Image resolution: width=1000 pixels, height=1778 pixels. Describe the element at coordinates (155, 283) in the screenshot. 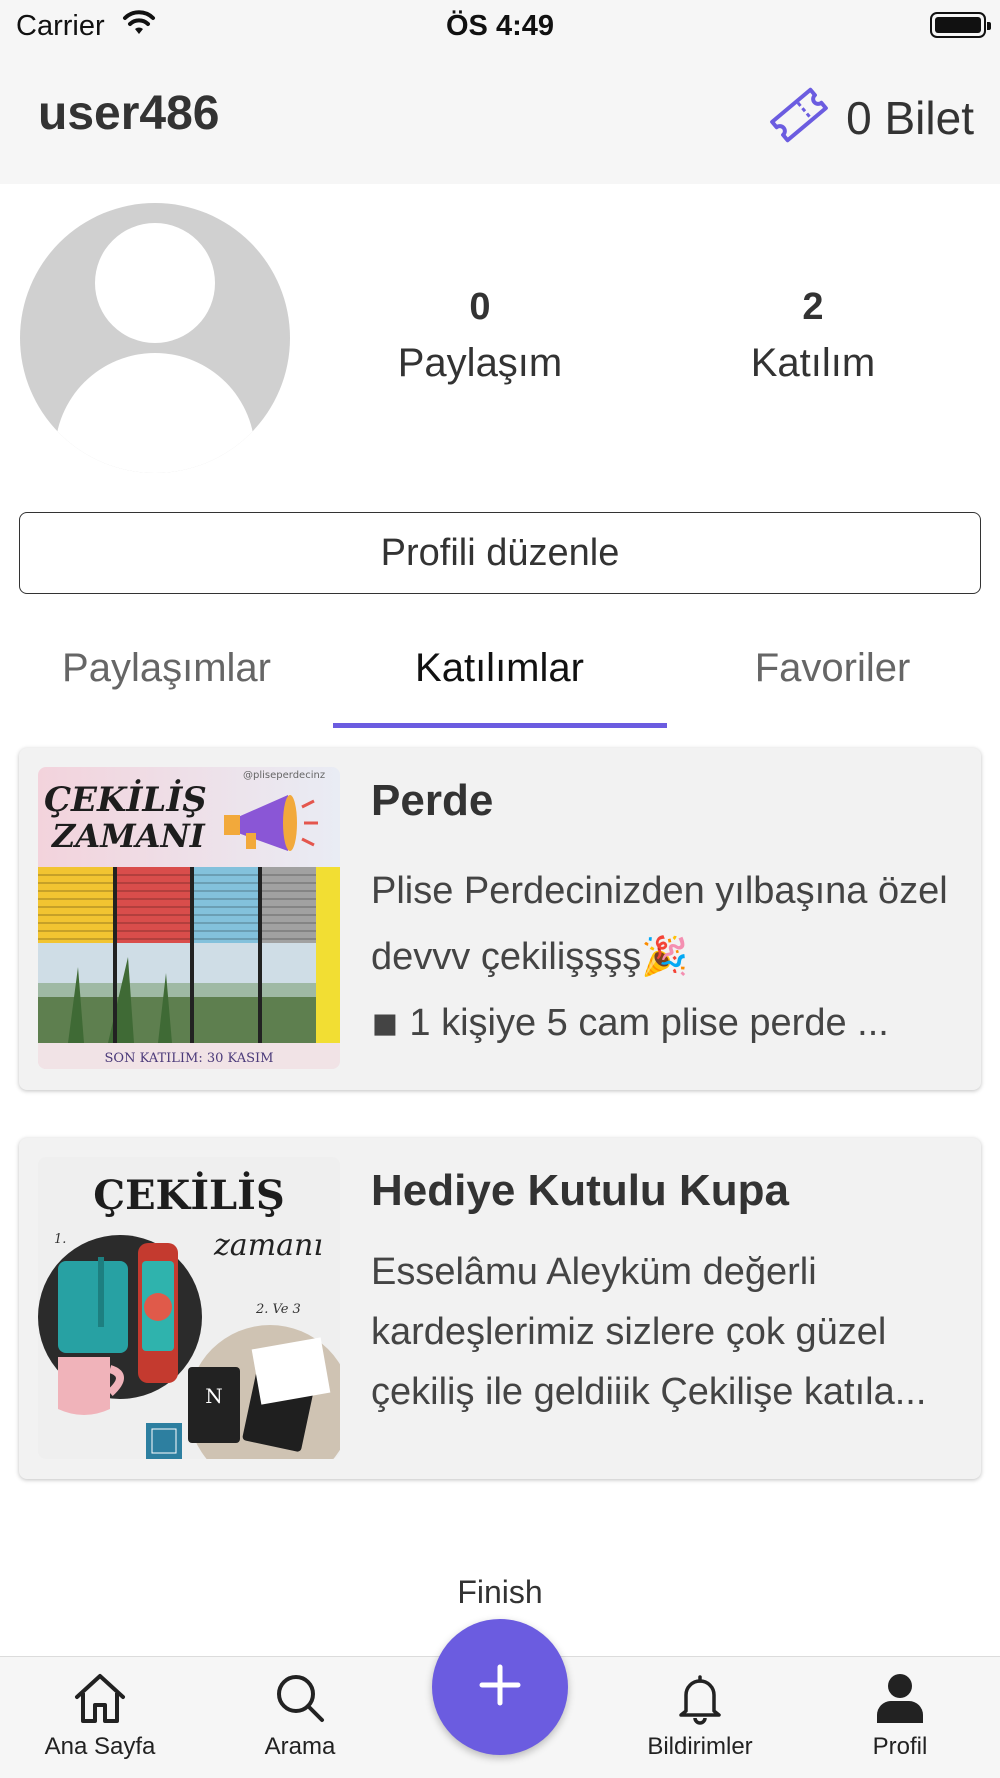

I see `avatar-head` at that location.